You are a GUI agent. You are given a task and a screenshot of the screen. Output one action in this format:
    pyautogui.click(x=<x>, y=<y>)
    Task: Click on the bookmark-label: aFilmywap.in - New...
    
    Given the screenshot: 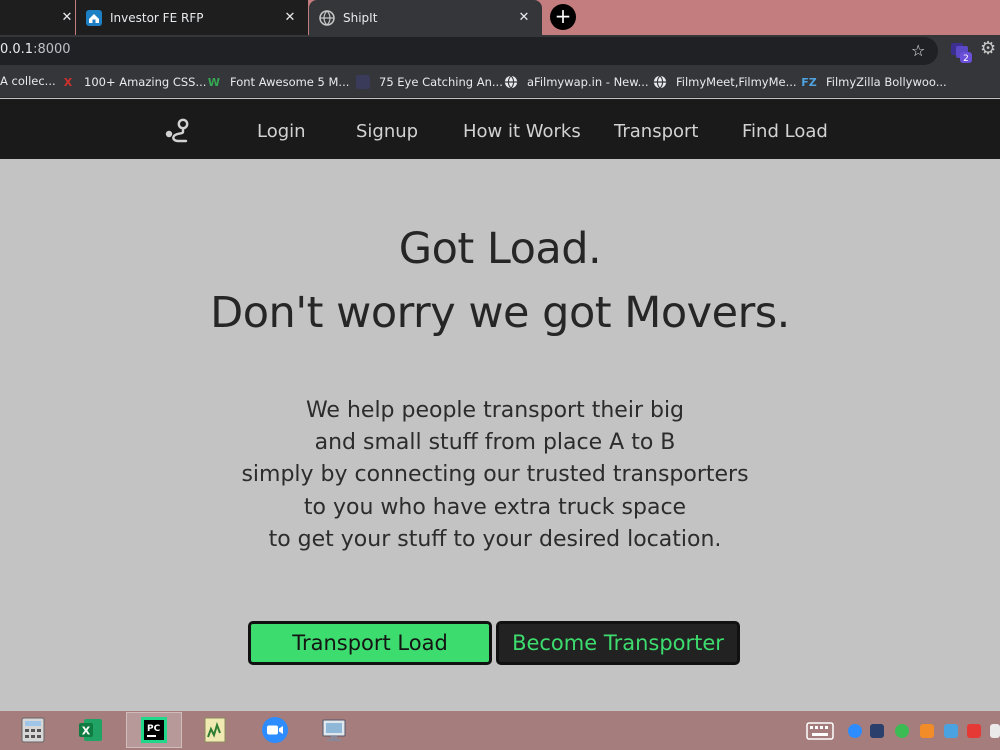 What is the action you would take?
    pyautogui.click(x=588, y=82)
    